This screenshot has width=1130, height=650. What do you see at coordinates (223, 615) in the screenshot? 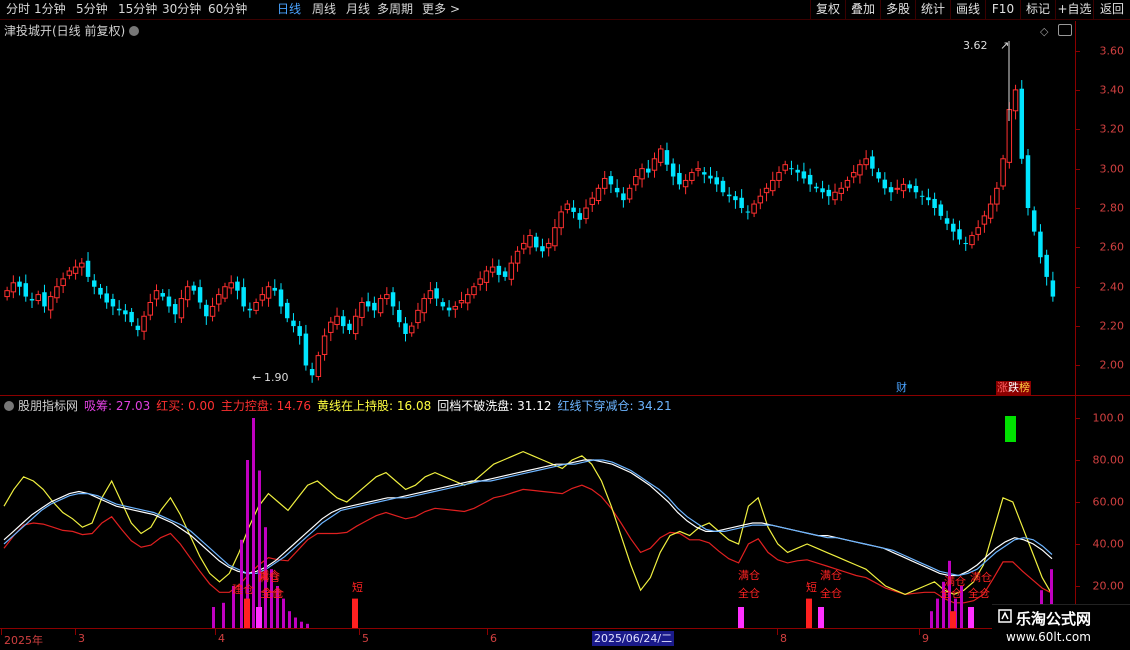
I see `accumulation-bar` at bounding box center [223, 615].